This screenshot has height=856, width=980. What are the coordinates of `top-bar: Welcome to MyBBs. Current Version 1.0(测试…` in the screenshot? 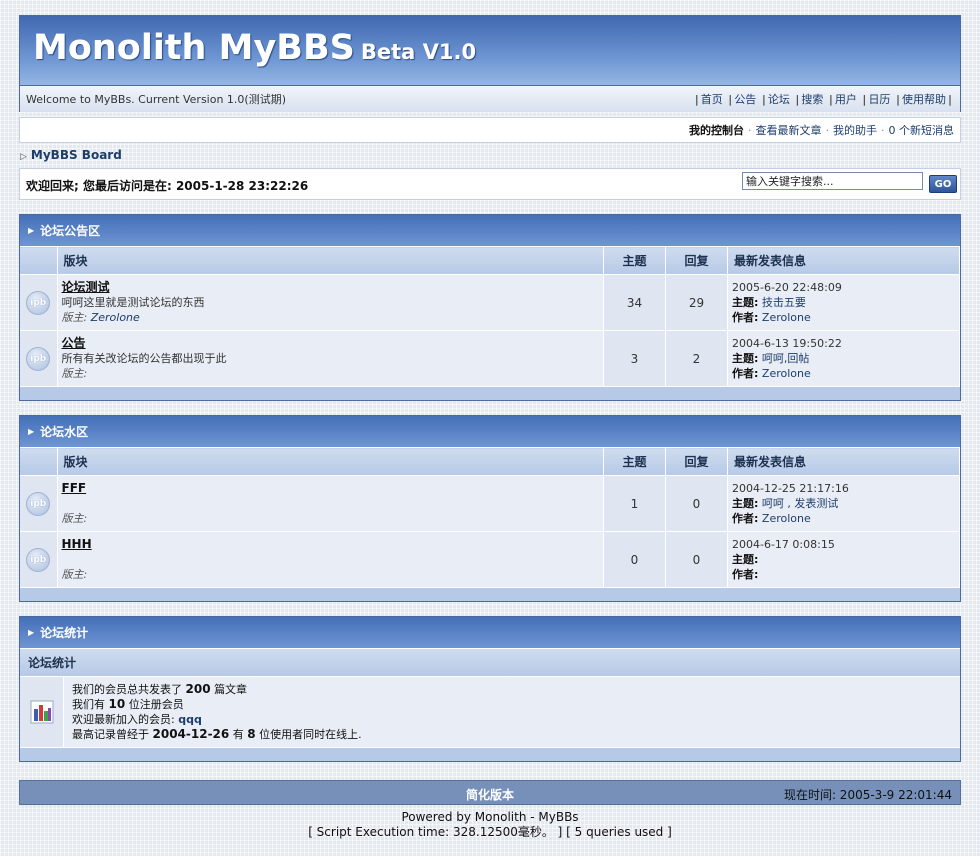 It's located at (490, 98).